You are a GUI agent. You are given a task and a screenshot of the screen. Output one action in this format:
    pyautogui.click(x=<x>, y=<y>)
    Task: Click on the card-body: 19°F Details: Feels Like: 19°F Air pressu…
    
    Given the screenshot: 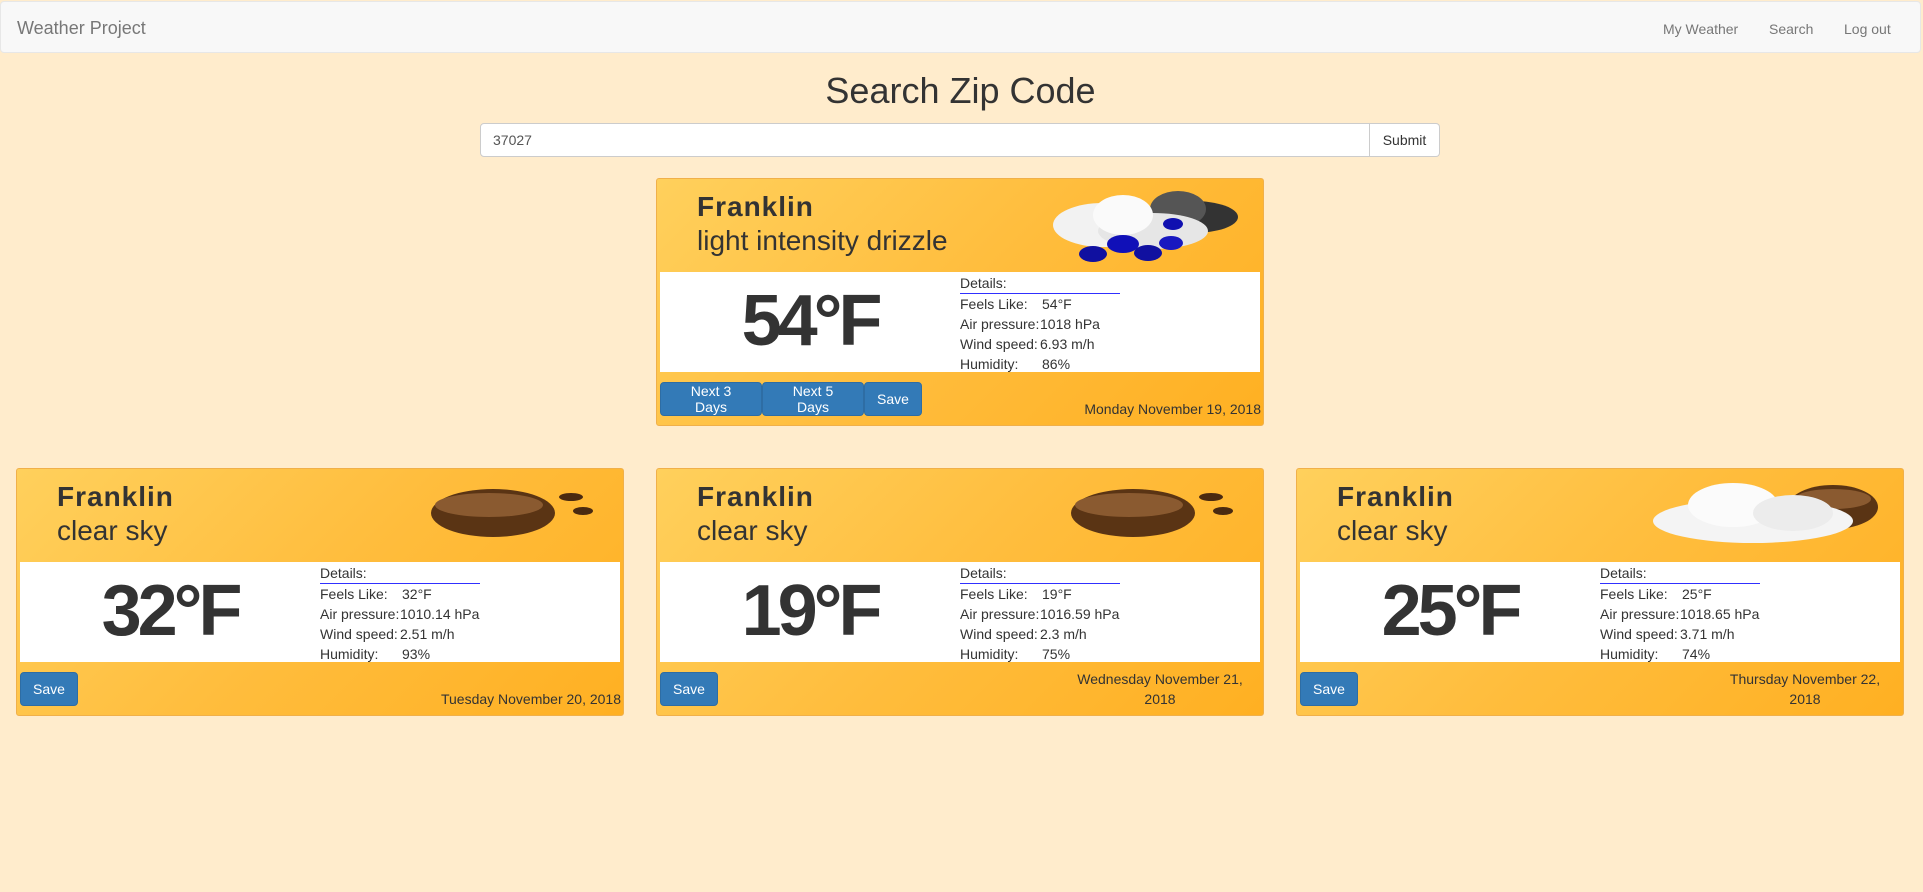 What is the action you would take?
    pyautogui.click(x=960, y=612)
    